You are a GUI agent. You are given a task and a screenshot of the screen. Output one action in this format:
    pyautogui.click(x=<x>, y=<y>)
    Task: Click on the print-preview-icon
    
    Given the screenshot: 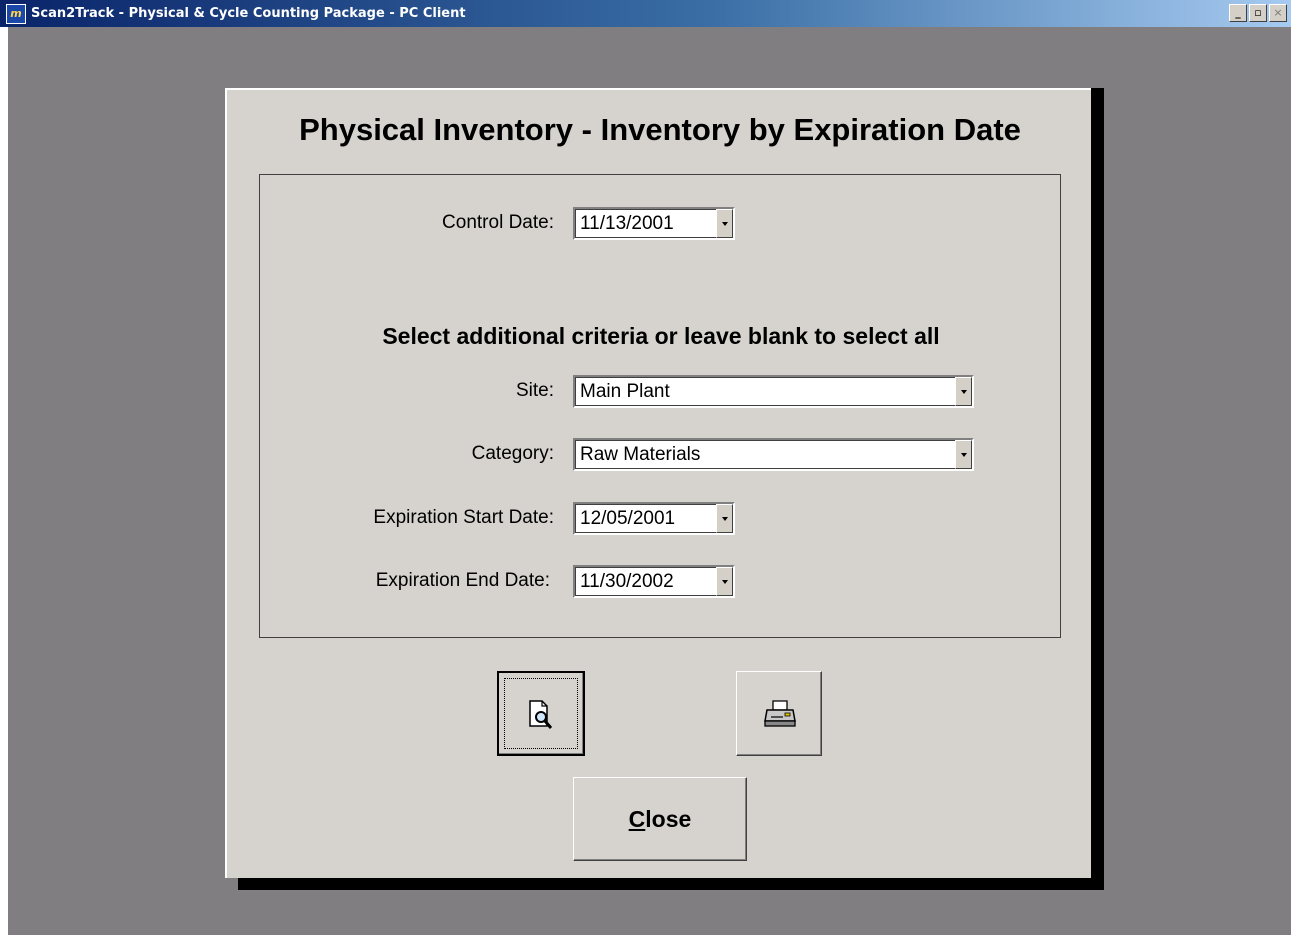 What is the action you would take?
    pyautogui.click(x=541, y=714)
    